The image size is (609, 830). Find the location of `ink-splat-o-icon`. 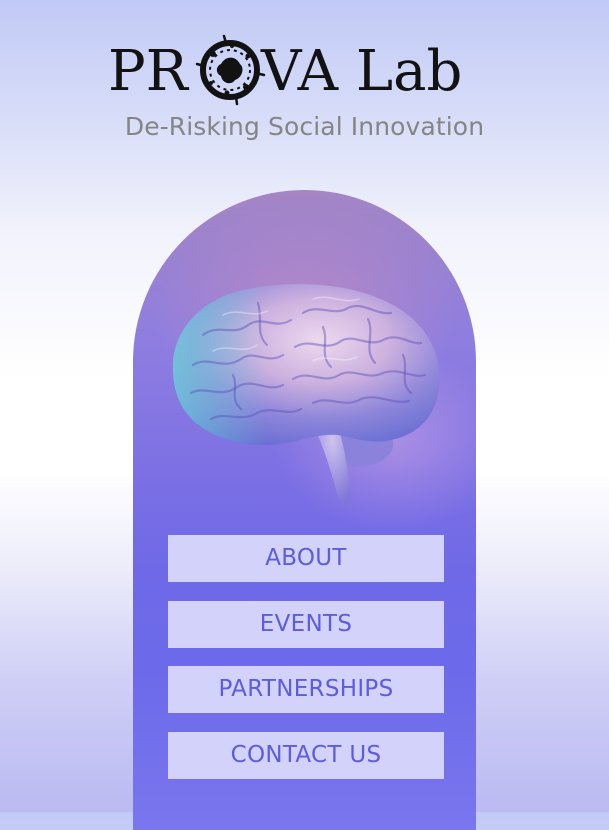

ink-splat-o-icon is located at coordinates (230, 70).